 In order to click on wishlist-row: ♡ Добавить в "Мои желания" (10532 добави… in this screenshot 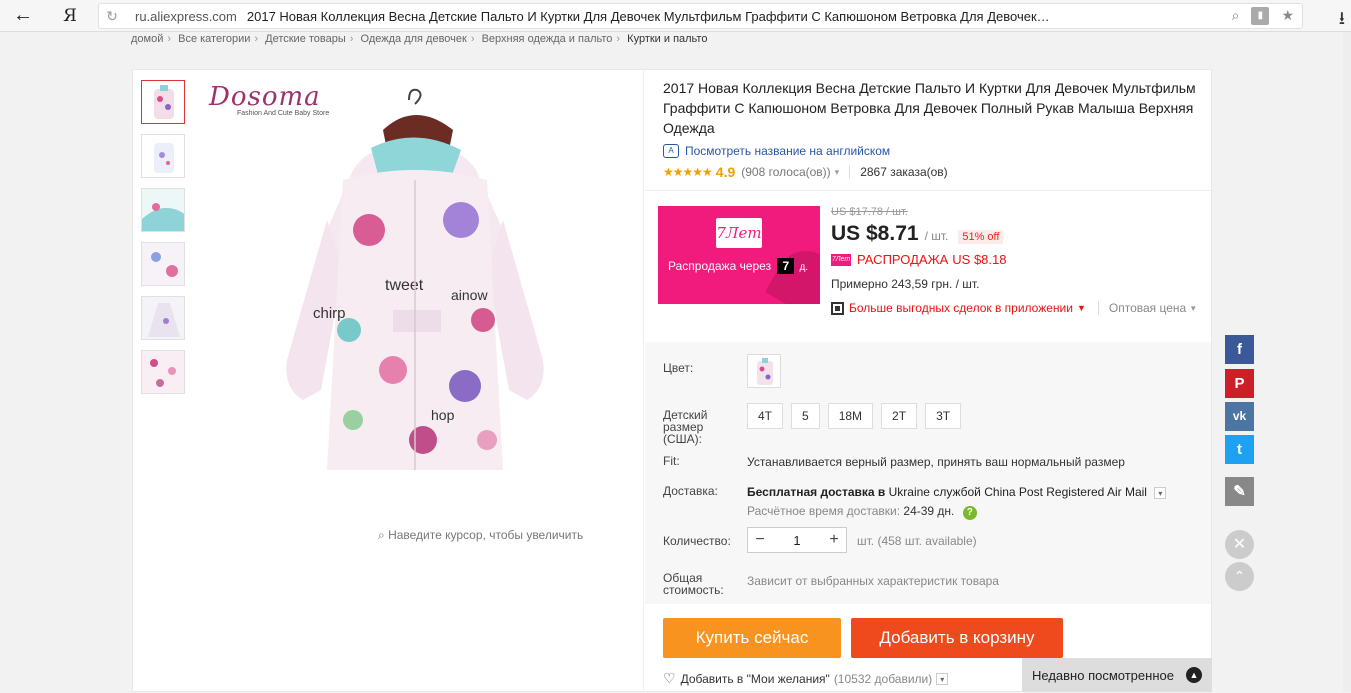, I will do `click(806, 678)`.